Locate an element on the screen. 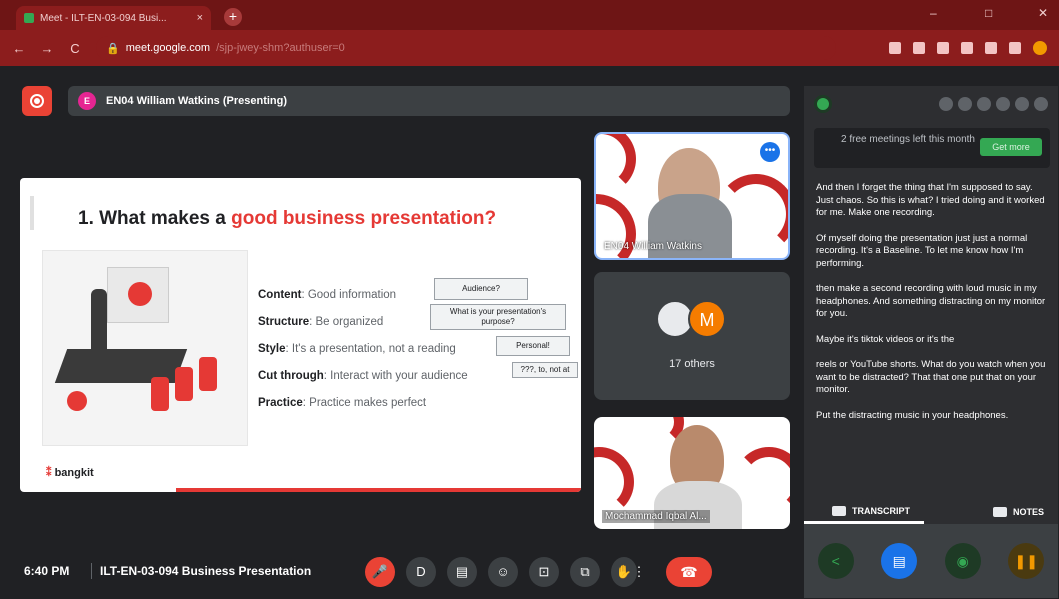 This screenshot has width=1059, height=599. presenter-bar: E EN04 William Watkins (Presenting) is located at coordinates (429, 101).